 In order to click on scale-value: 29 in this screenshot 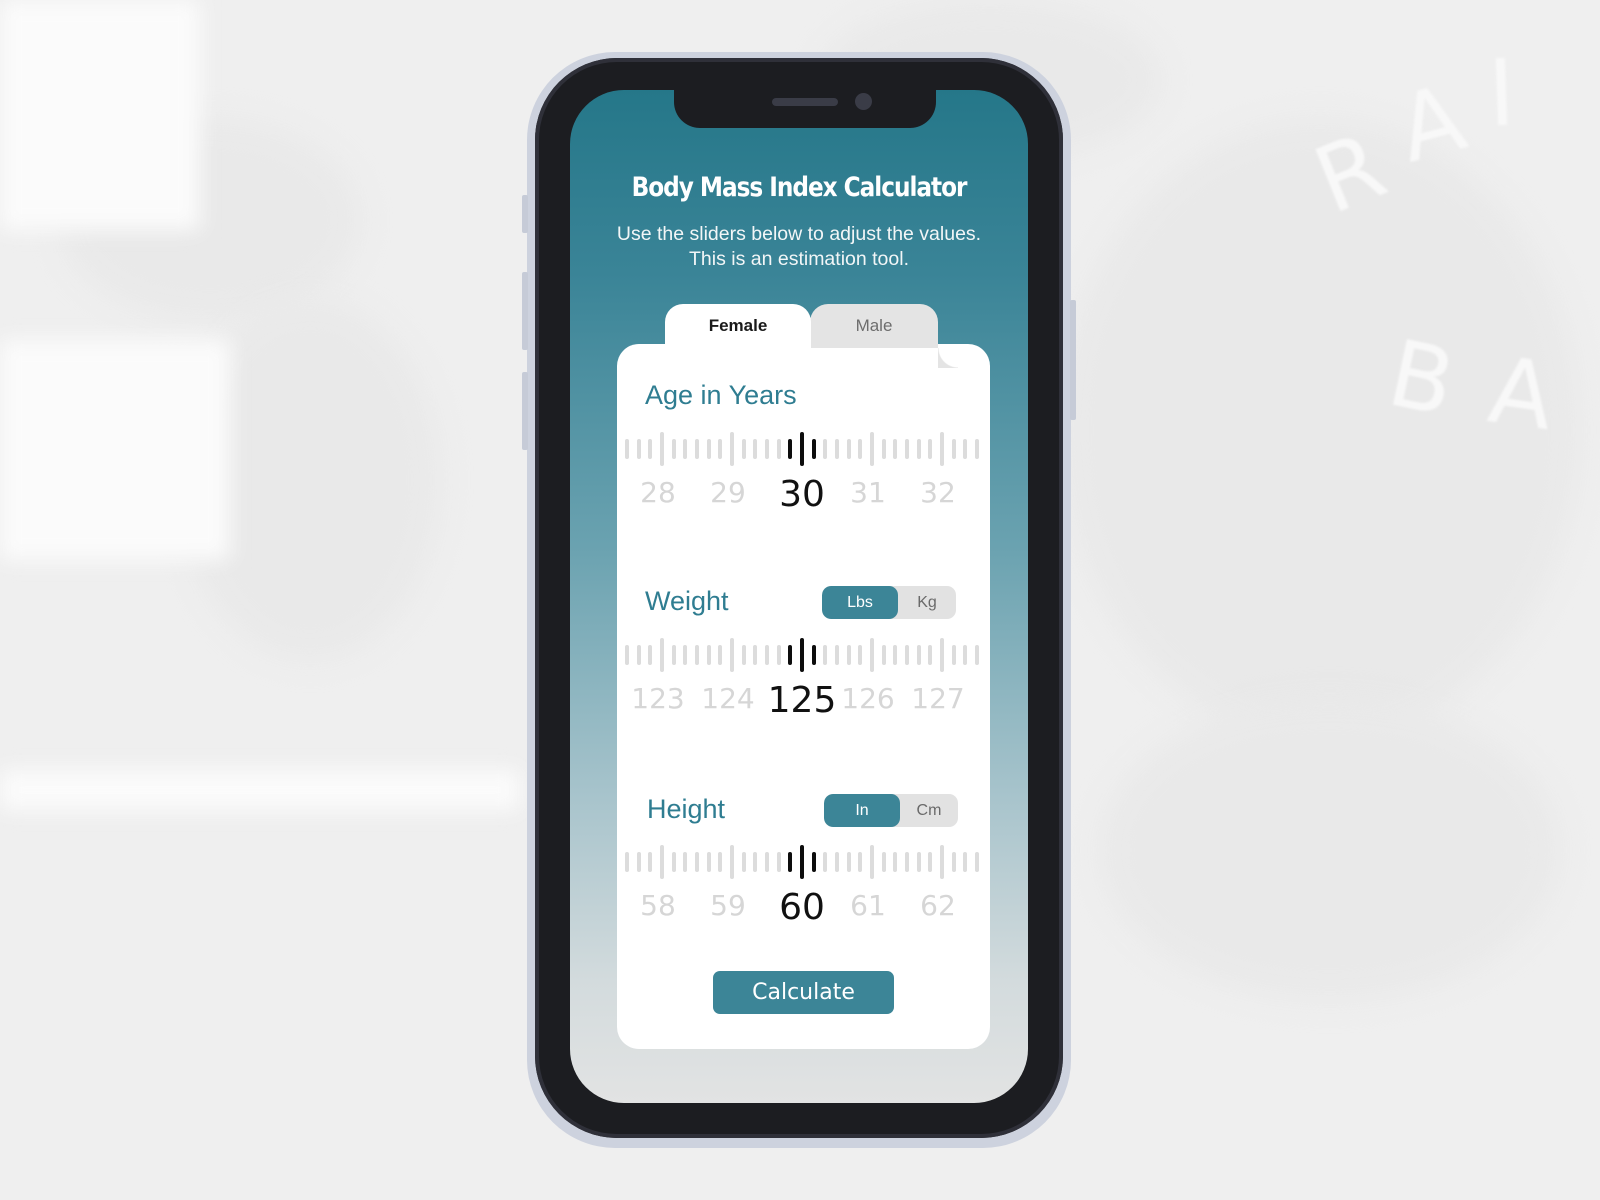, I will do `click(728, 492)`.